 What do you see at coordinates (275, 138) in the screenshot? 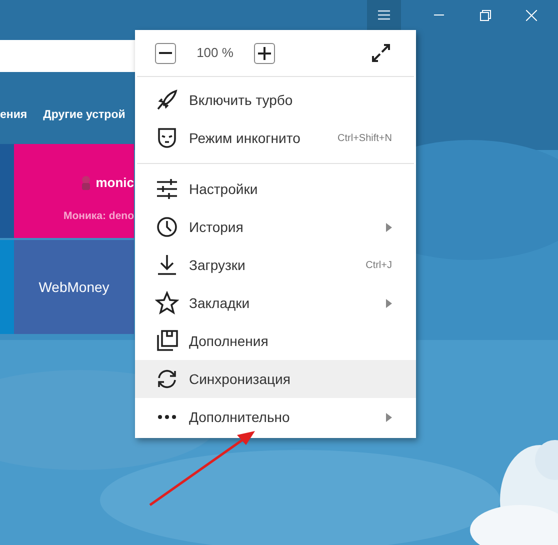
I see `menu-item: Режим инкогнито Ctrl+Shift+N` at bounding box center [275, 138].